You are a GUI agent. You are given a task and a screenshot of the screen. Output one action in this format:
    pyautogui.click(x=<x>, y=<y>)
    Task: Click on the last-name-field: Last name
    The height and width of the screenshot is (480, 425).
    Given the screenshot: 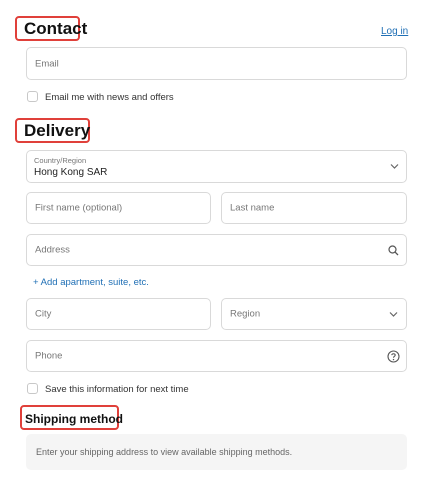 What is the action you would take?
    pyautogui.click(x=314, y=208)
    